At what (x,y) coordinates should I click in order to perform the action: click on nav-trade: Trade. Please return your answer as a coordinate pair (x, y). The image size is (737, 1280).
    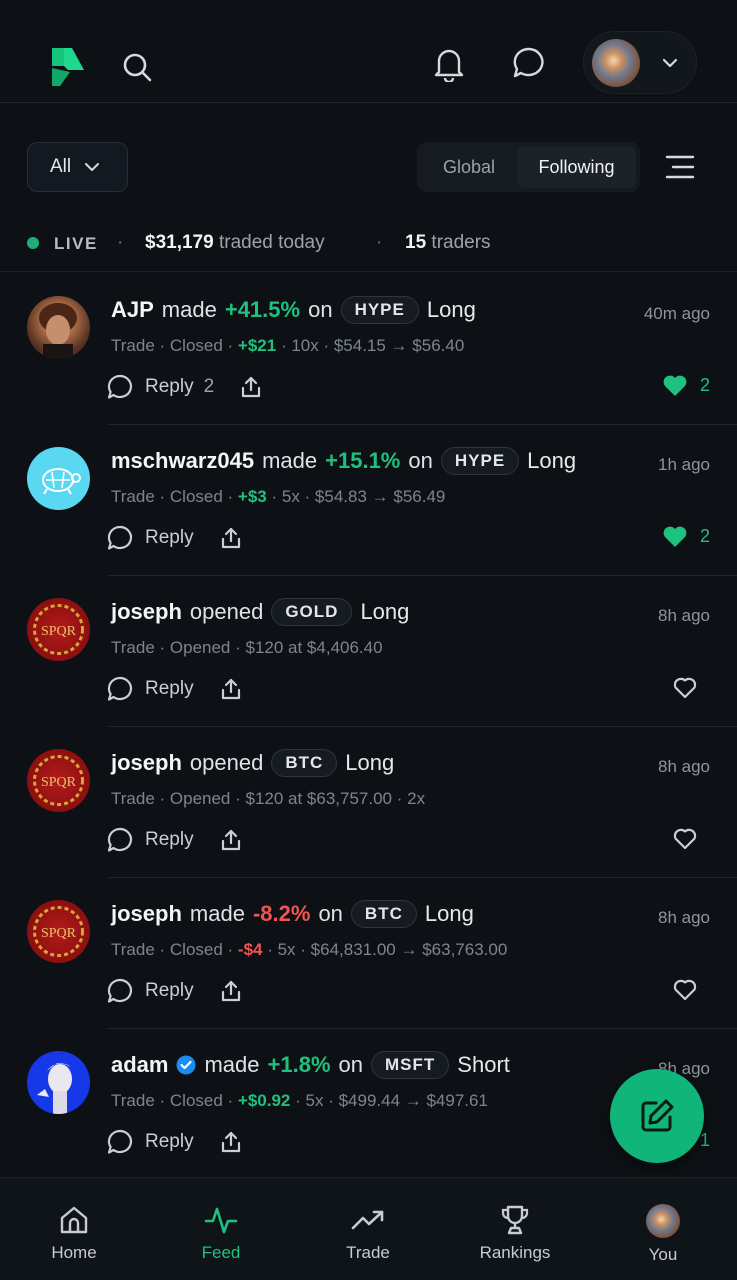
    Looking at the image, I should click on (368, 1229).